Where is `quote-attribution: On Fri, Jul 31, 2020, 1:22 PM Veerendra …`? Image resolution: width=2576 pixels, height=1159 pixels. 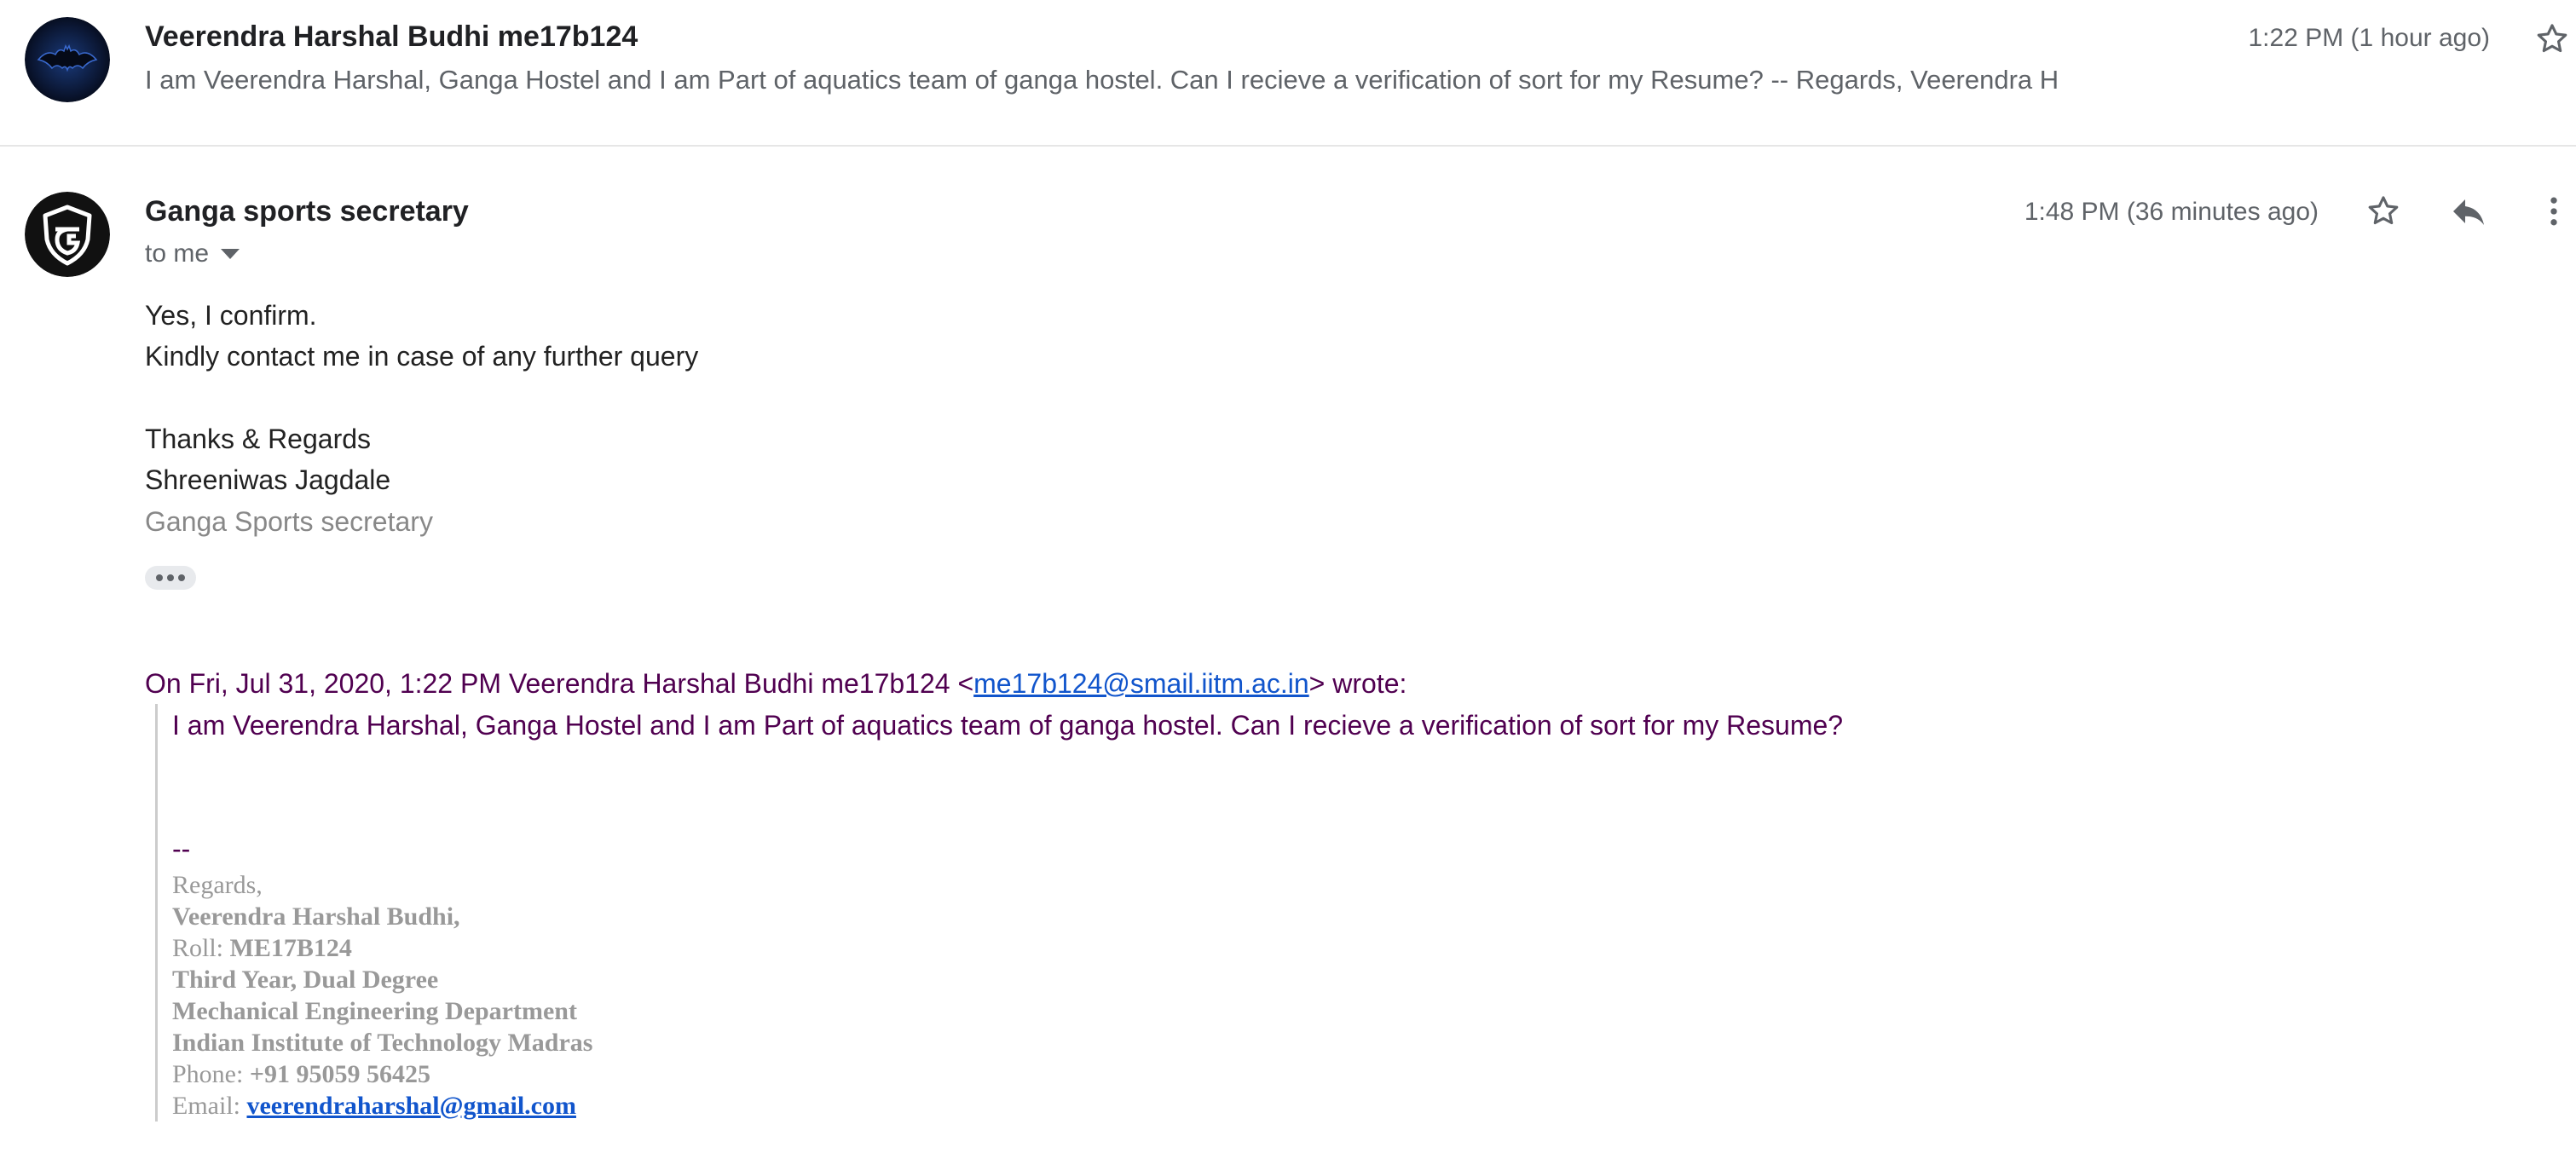 quote-attribution: On Fri, Jul 31, 2020, 1:22 PM Veerendra … is located at coordinates (775, 684).